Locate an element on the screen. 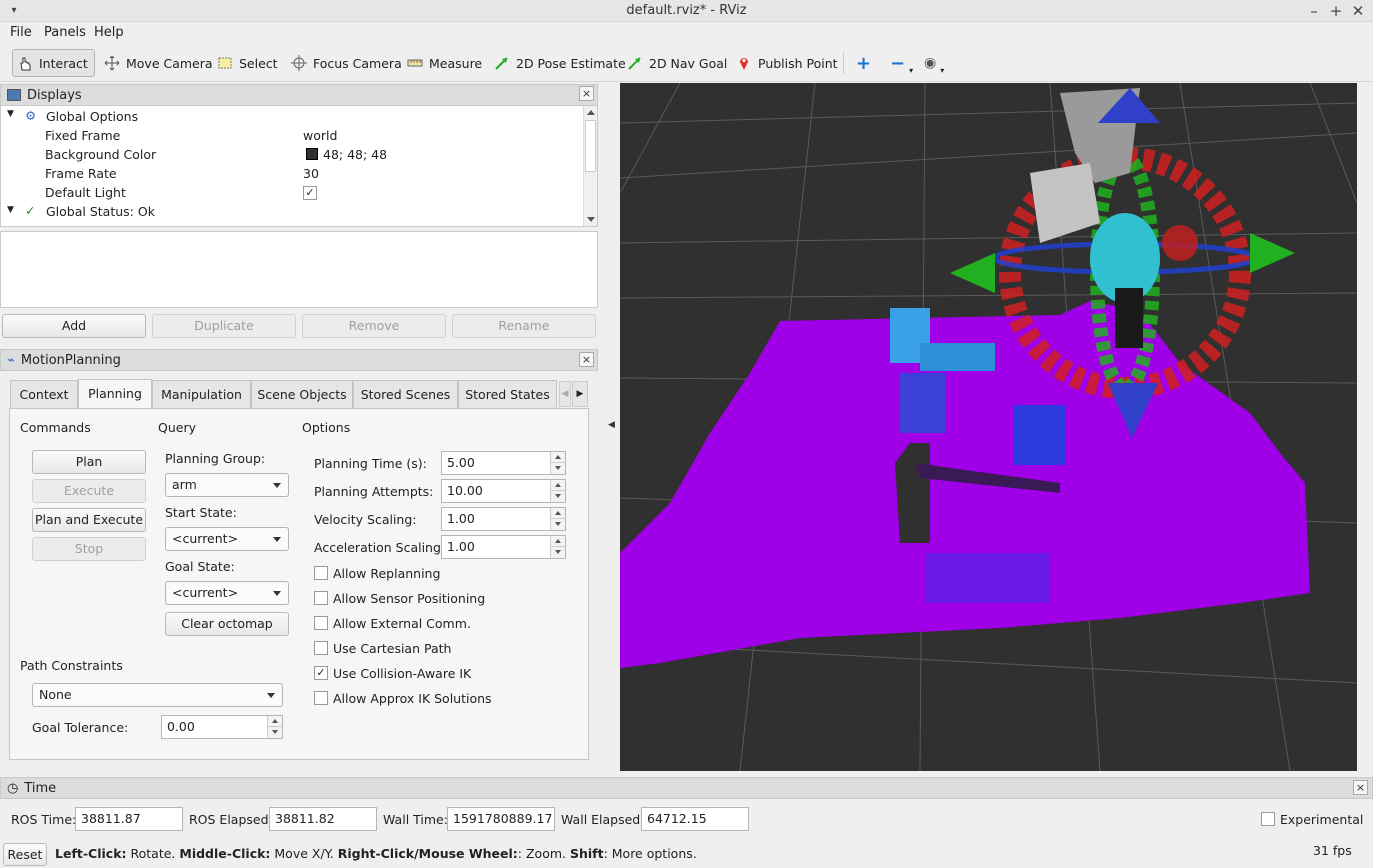 This screenshot has width=1373, height=868. select-tool: Select is located at coordinates (247, 63).